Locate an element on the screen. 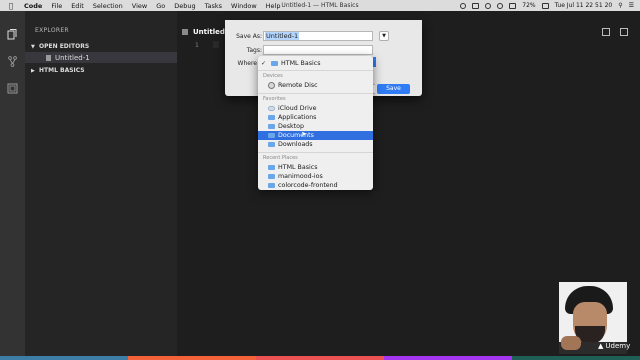 This screenshot has height=360, width=640. where-item-recent-manimood: manimood-ios is located at coordinates (315, 176).